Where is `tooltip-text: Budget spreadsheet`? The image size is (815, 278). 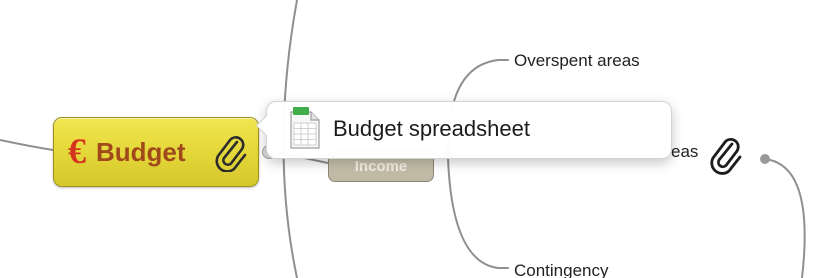 tooltip-text: Budget spreadsheet is located at coordinates (431, 128).